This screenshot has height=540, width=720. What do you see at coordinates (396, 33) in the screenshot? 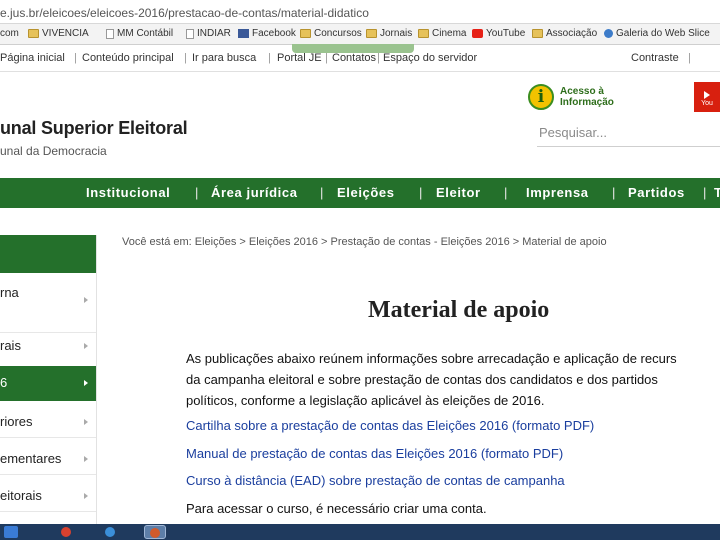
I see `bookmark-label: Jornais` at bounding box center [396, 33].